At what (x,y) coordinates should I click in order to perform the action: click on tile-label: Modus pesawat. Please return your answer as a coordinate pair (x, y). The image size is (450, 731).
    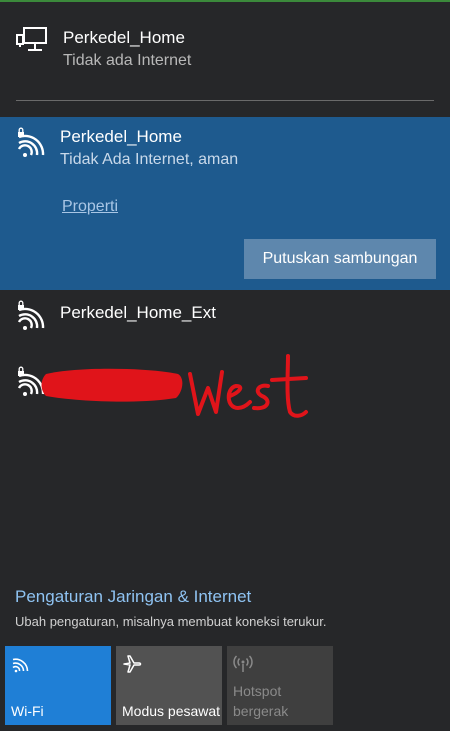
    Looking at the image, I should click on (171, 711).